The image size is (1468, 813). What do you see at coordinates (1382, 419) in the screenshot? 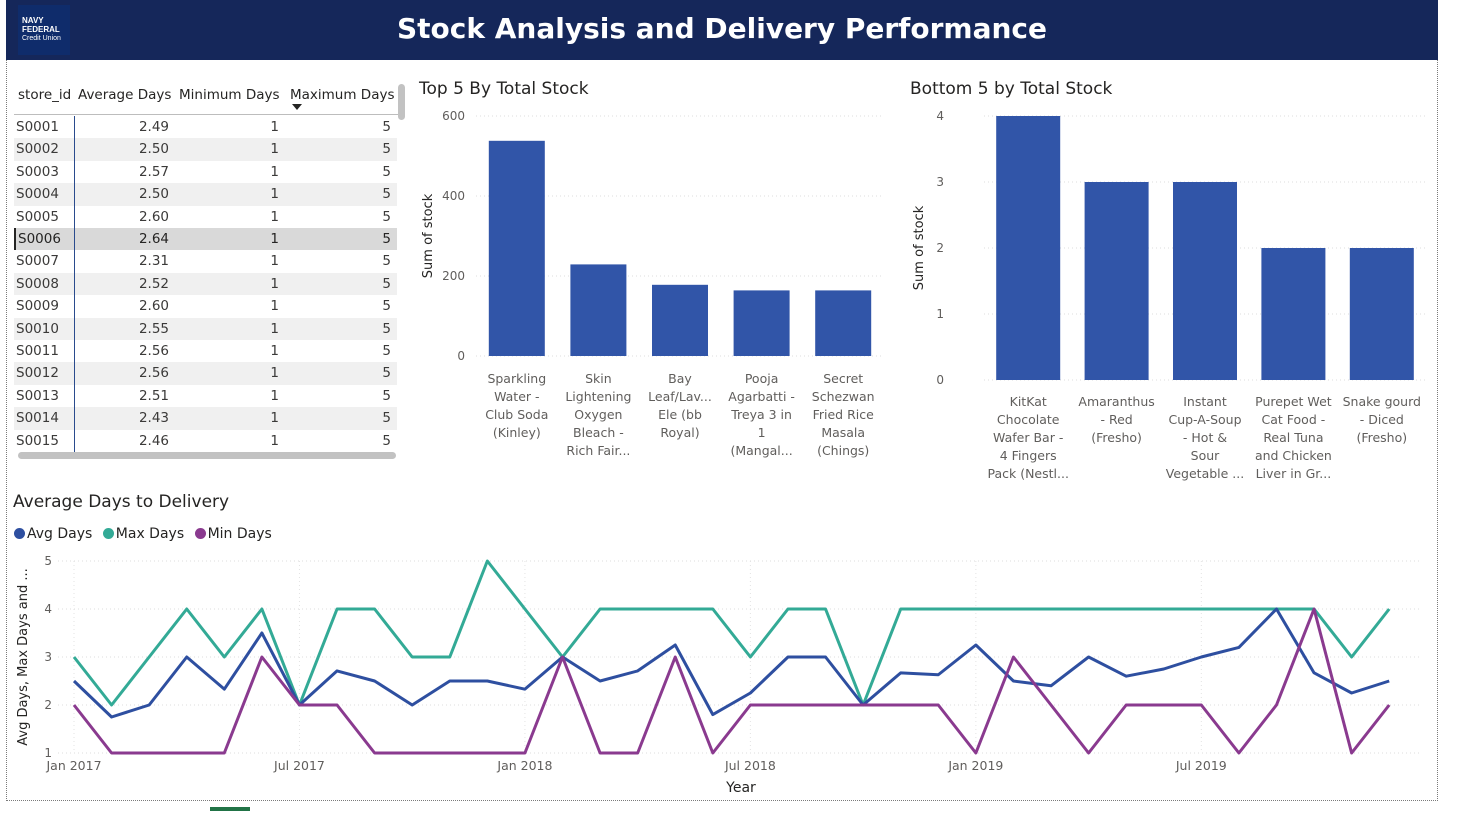
I see `x-category-label: Snake gourd - Diced (Fresho)` at bounding box center [1382, 419].